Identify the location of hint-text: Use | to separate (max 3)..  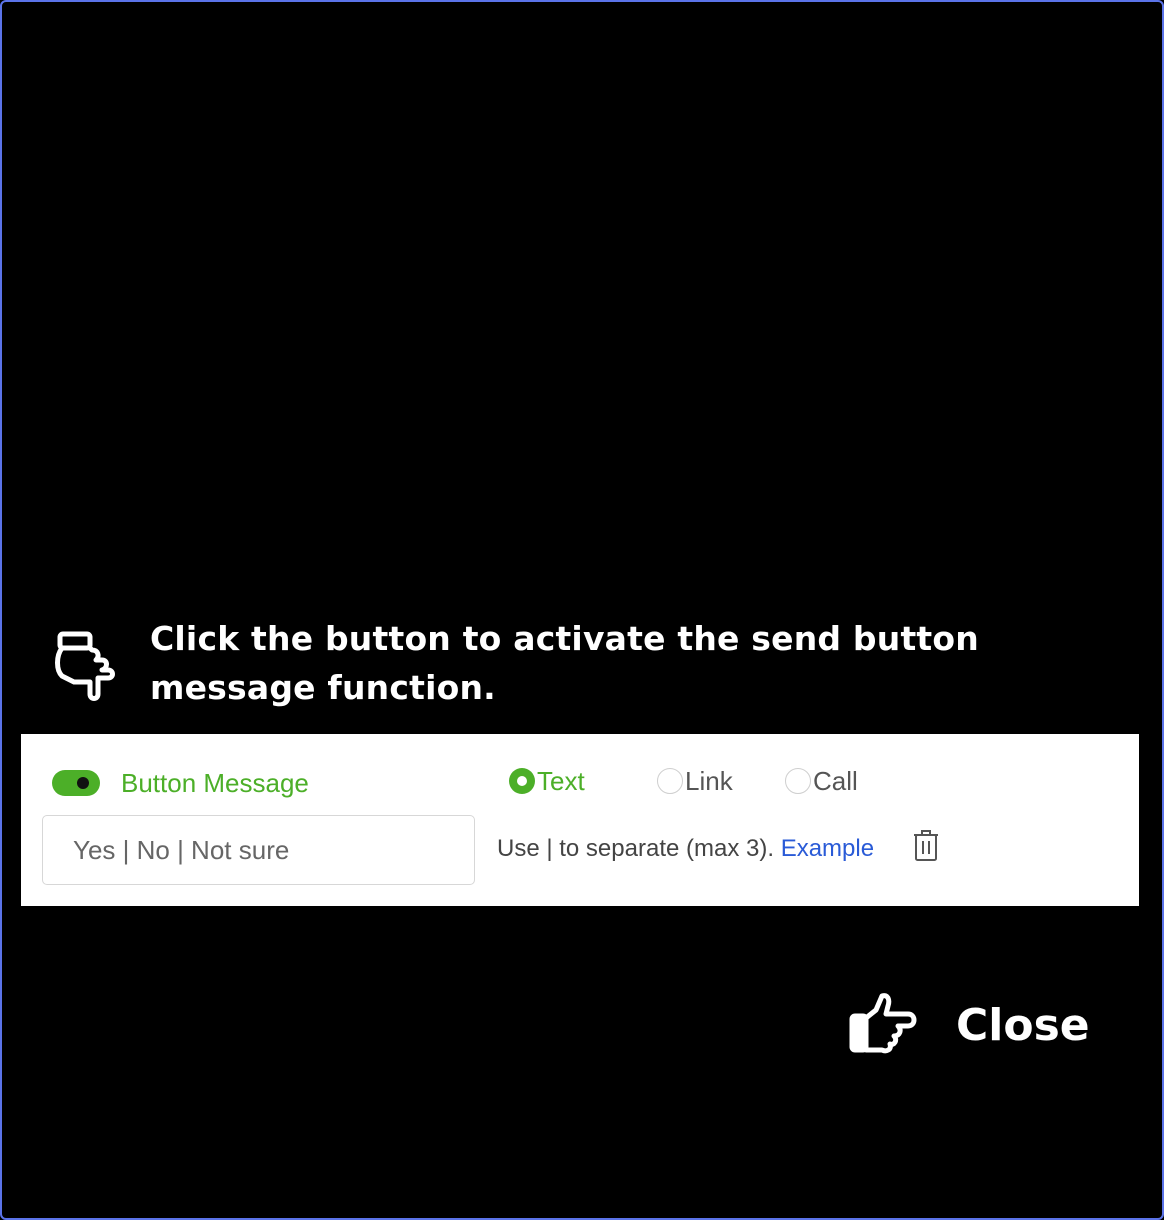
(639, 848).